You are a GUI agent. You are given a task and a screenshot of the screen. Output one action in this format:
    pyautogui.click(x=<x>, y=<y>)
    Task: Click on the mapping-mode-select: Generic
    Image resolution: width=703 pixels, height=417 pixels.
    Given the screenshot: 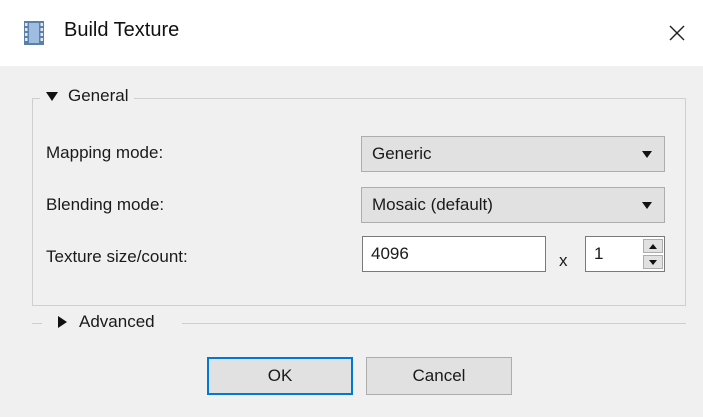 What is the action you would take?
    pyautogui.click(x=513, y=154)
    